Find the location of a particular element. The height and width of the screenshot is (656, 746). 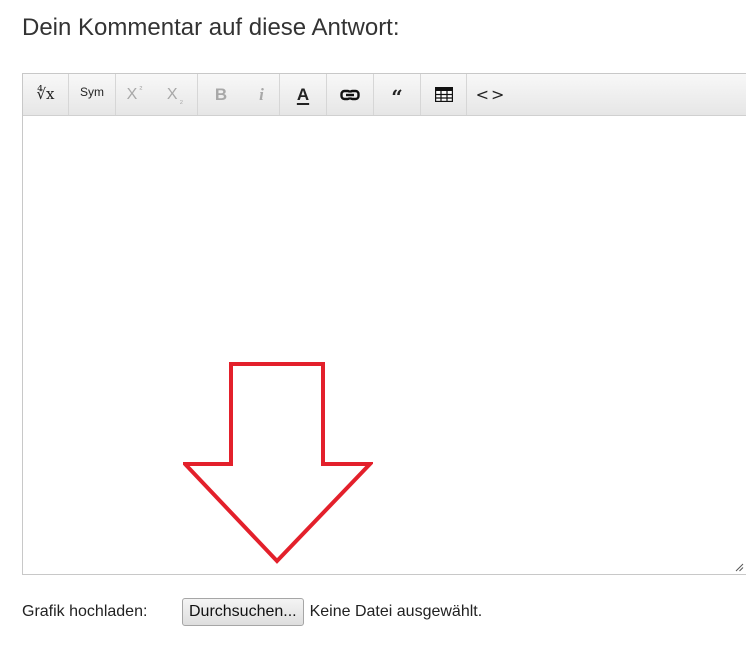

link-icon is located at coordinates (350, 94).